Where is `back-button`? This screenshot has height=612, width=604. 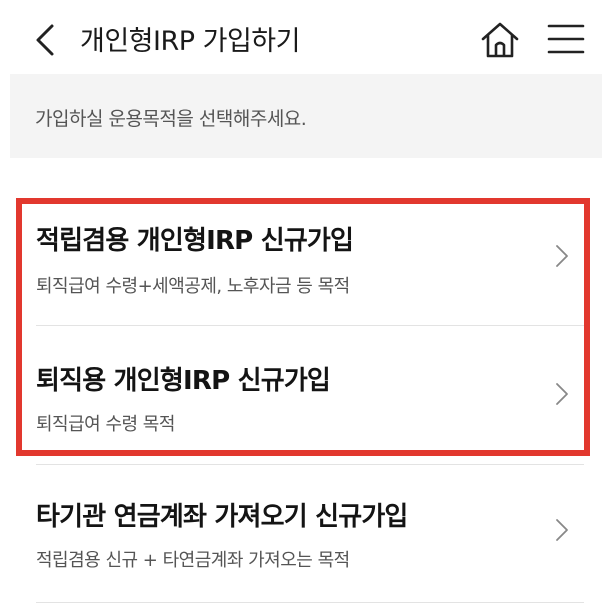
back-button is located at coordinates (48, 40).